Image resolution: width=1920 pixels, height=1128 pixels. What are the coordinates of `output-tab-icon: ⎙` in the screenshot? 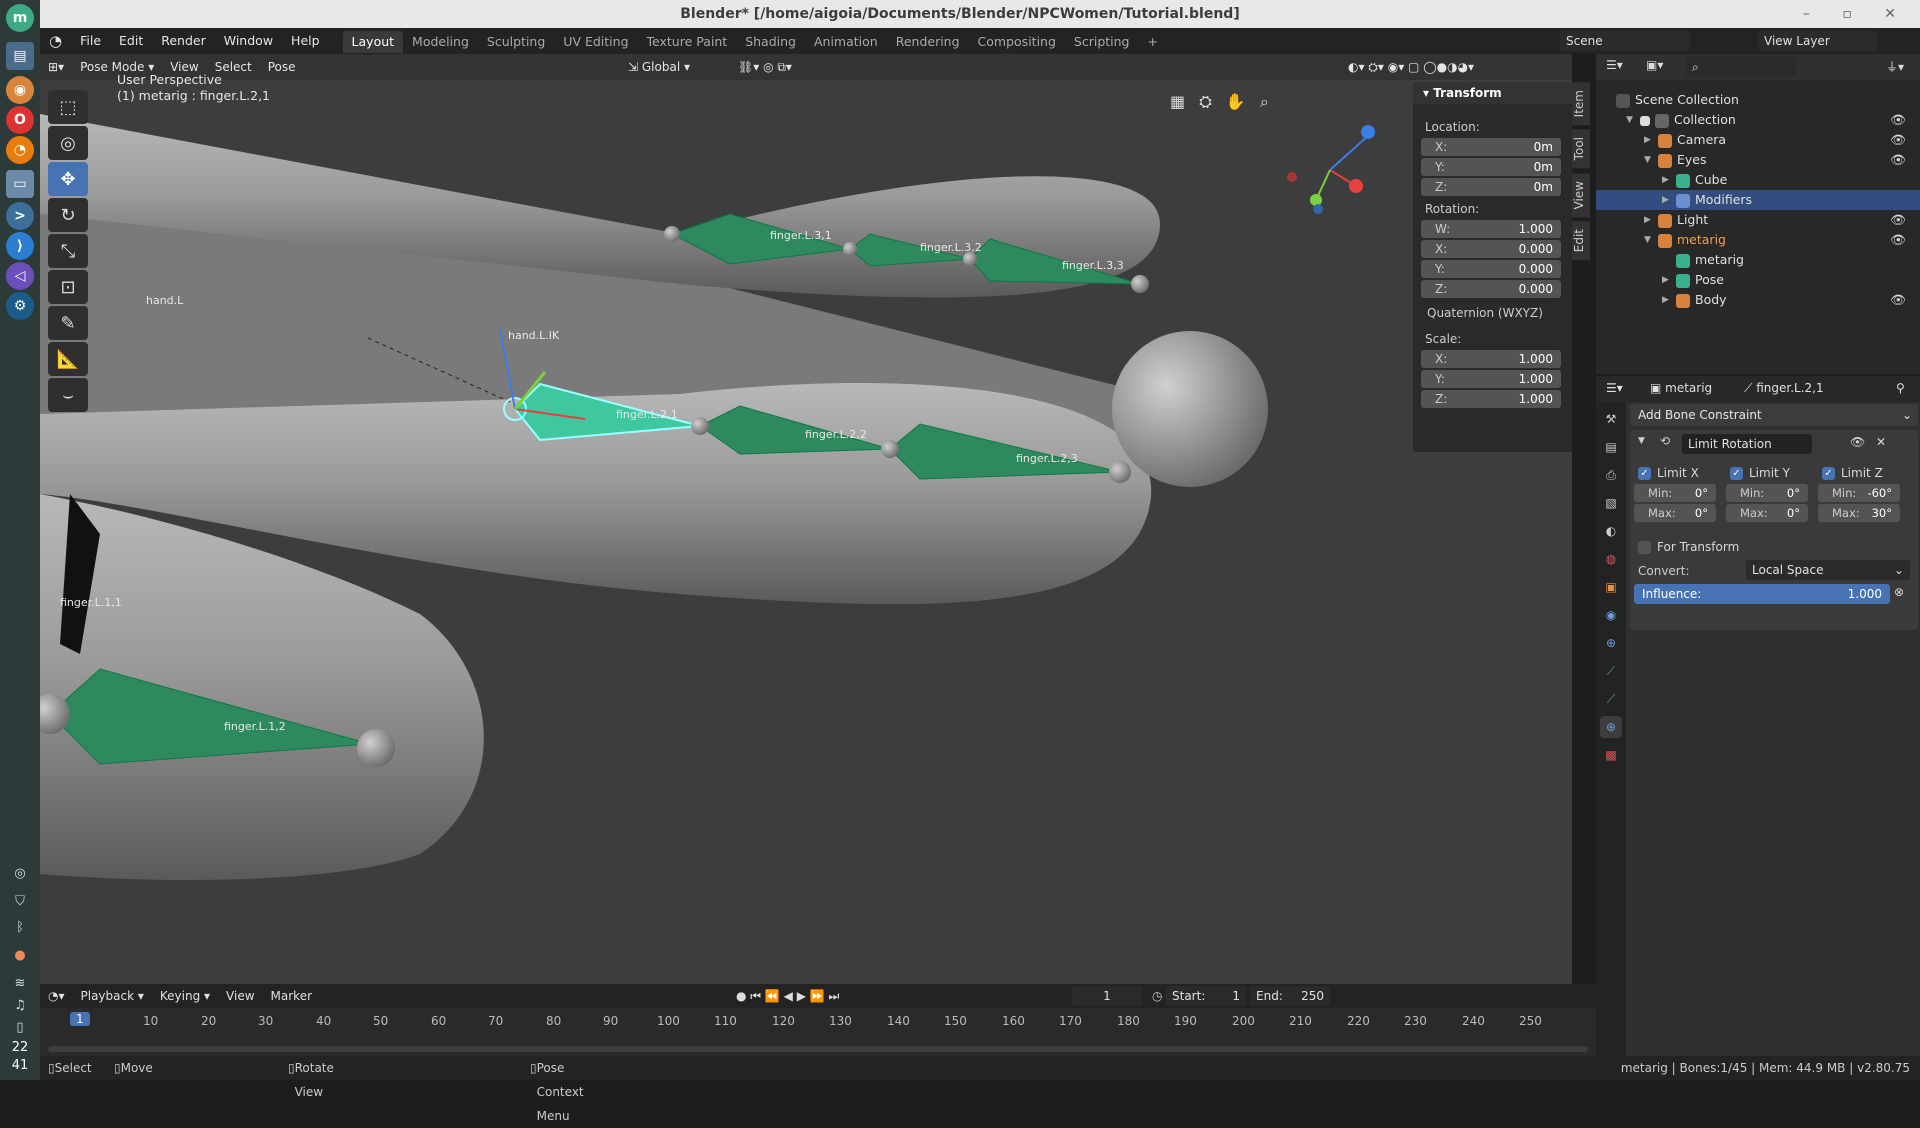 It's located at (1611, 475).